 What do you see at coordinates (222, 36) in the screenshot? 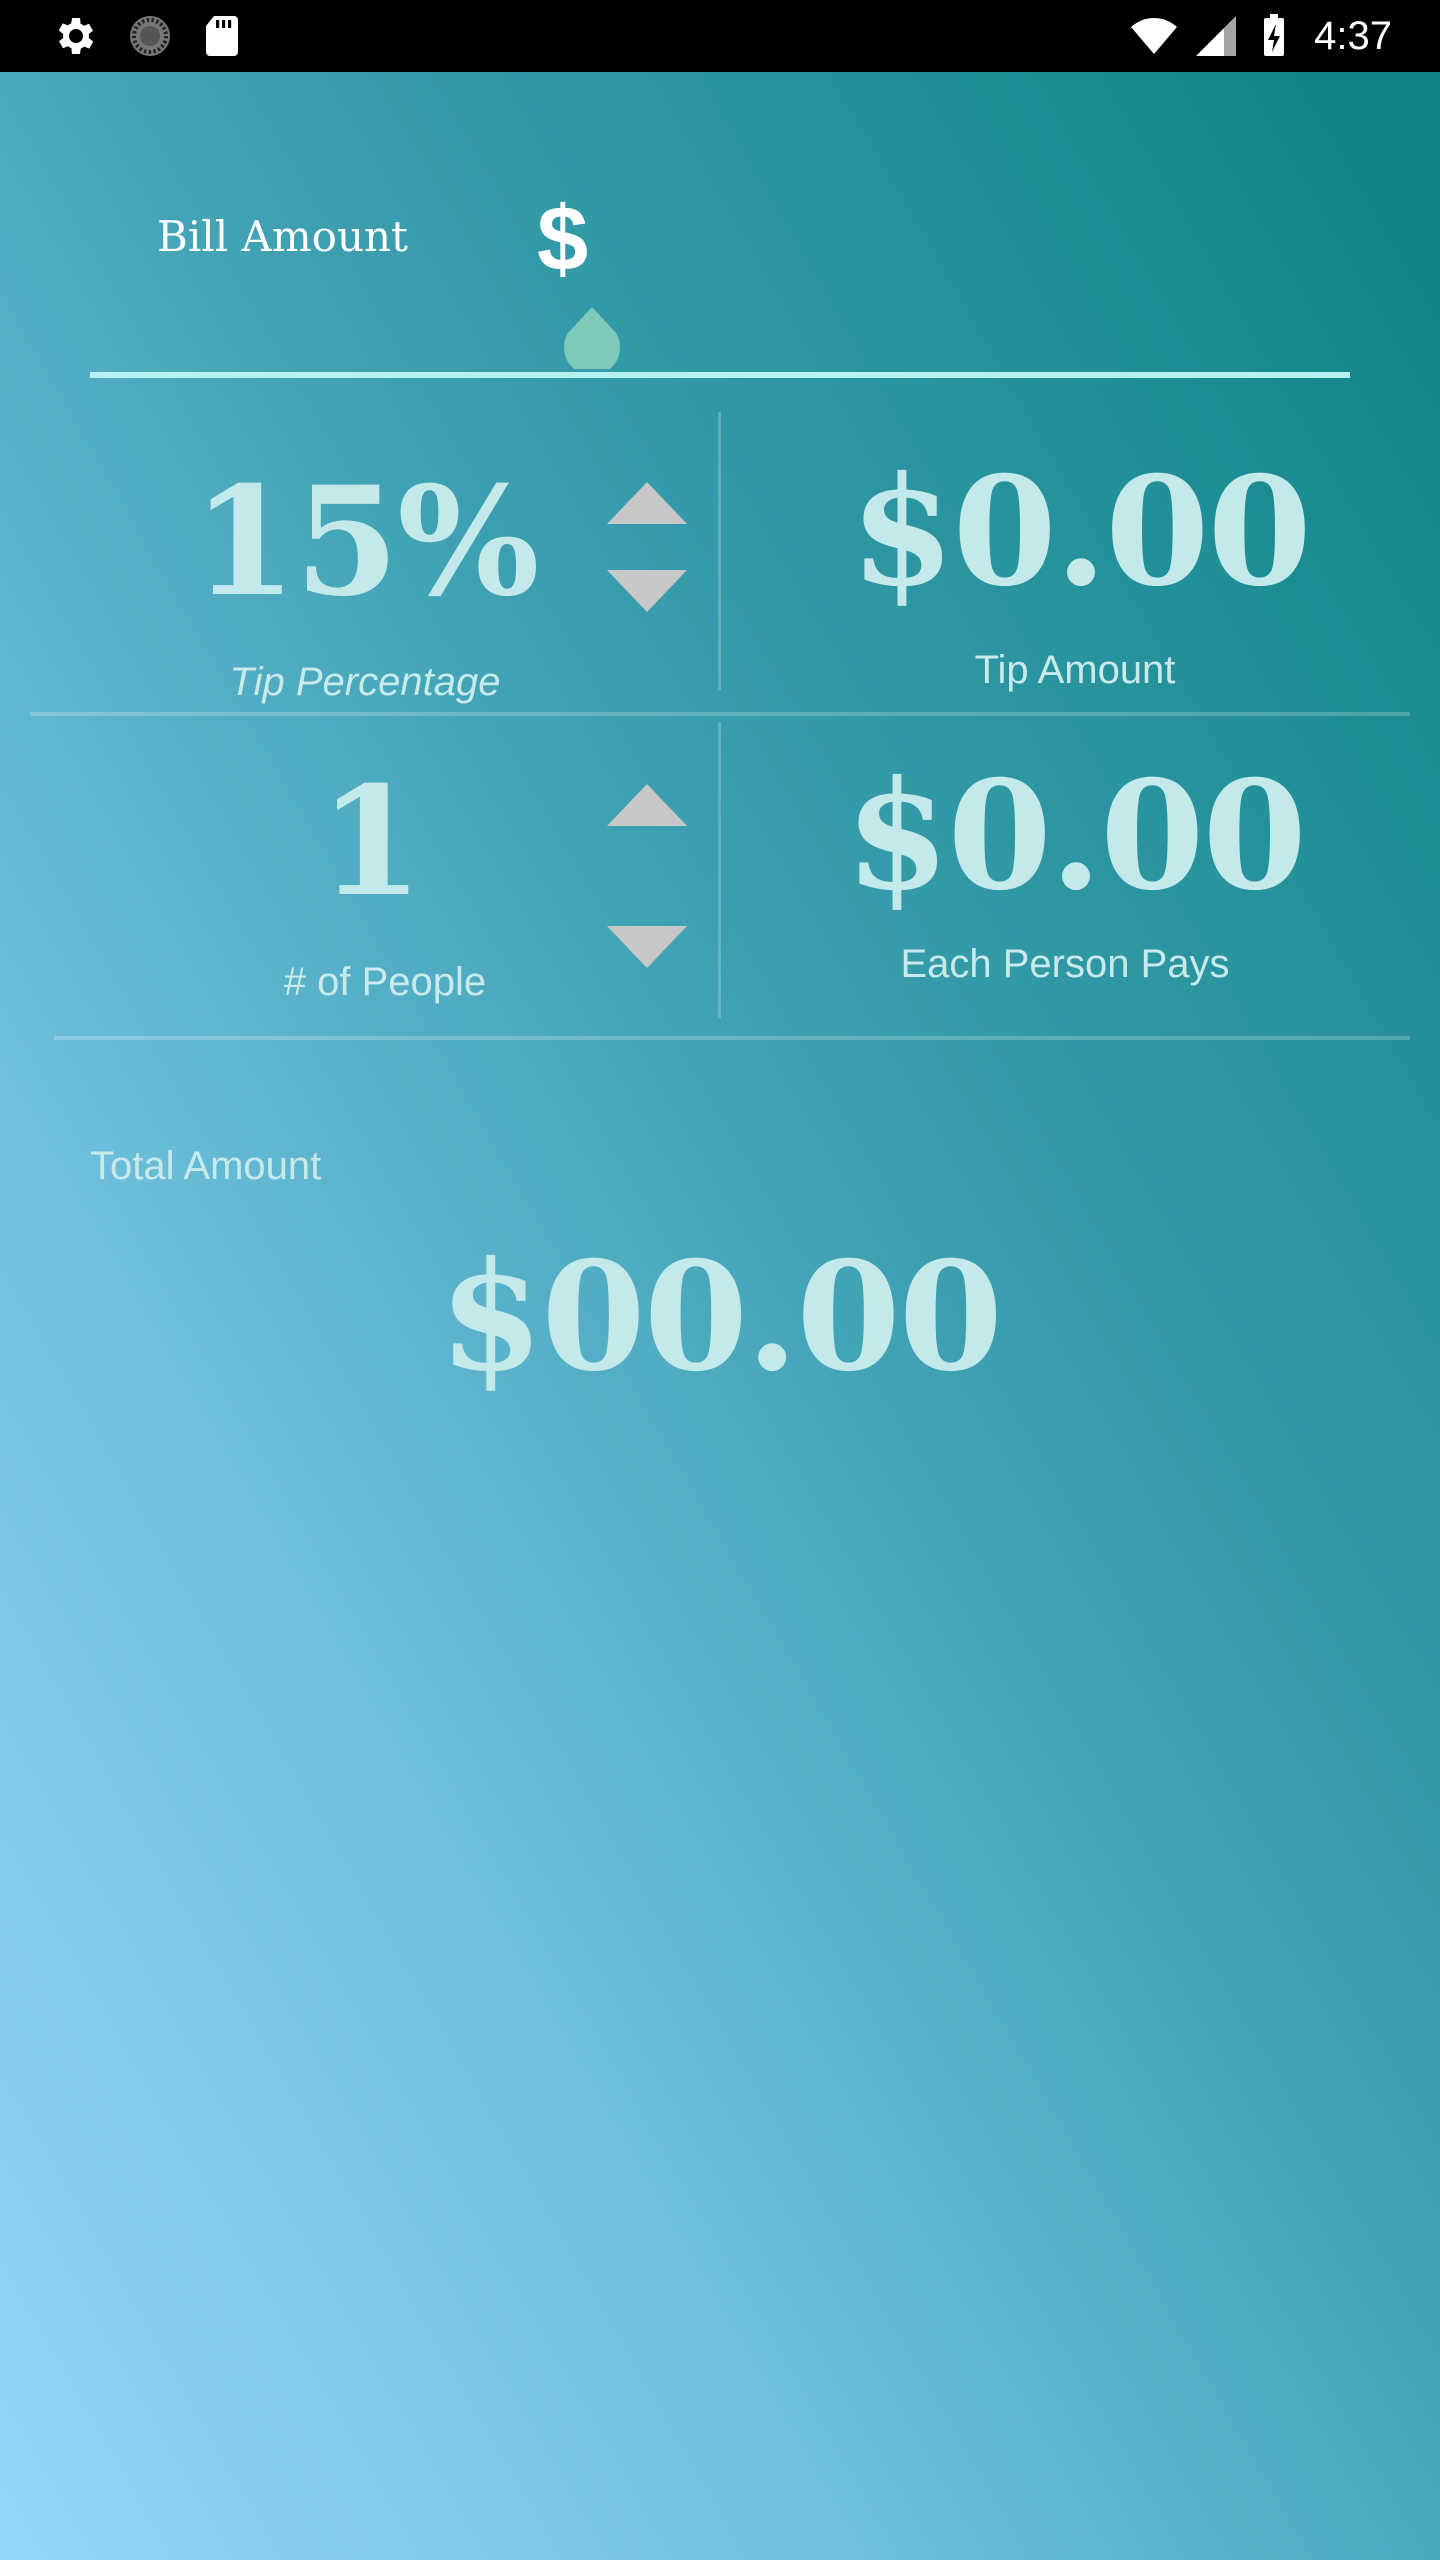
I see `sd-card-icon` at bounding box center [222, 36].